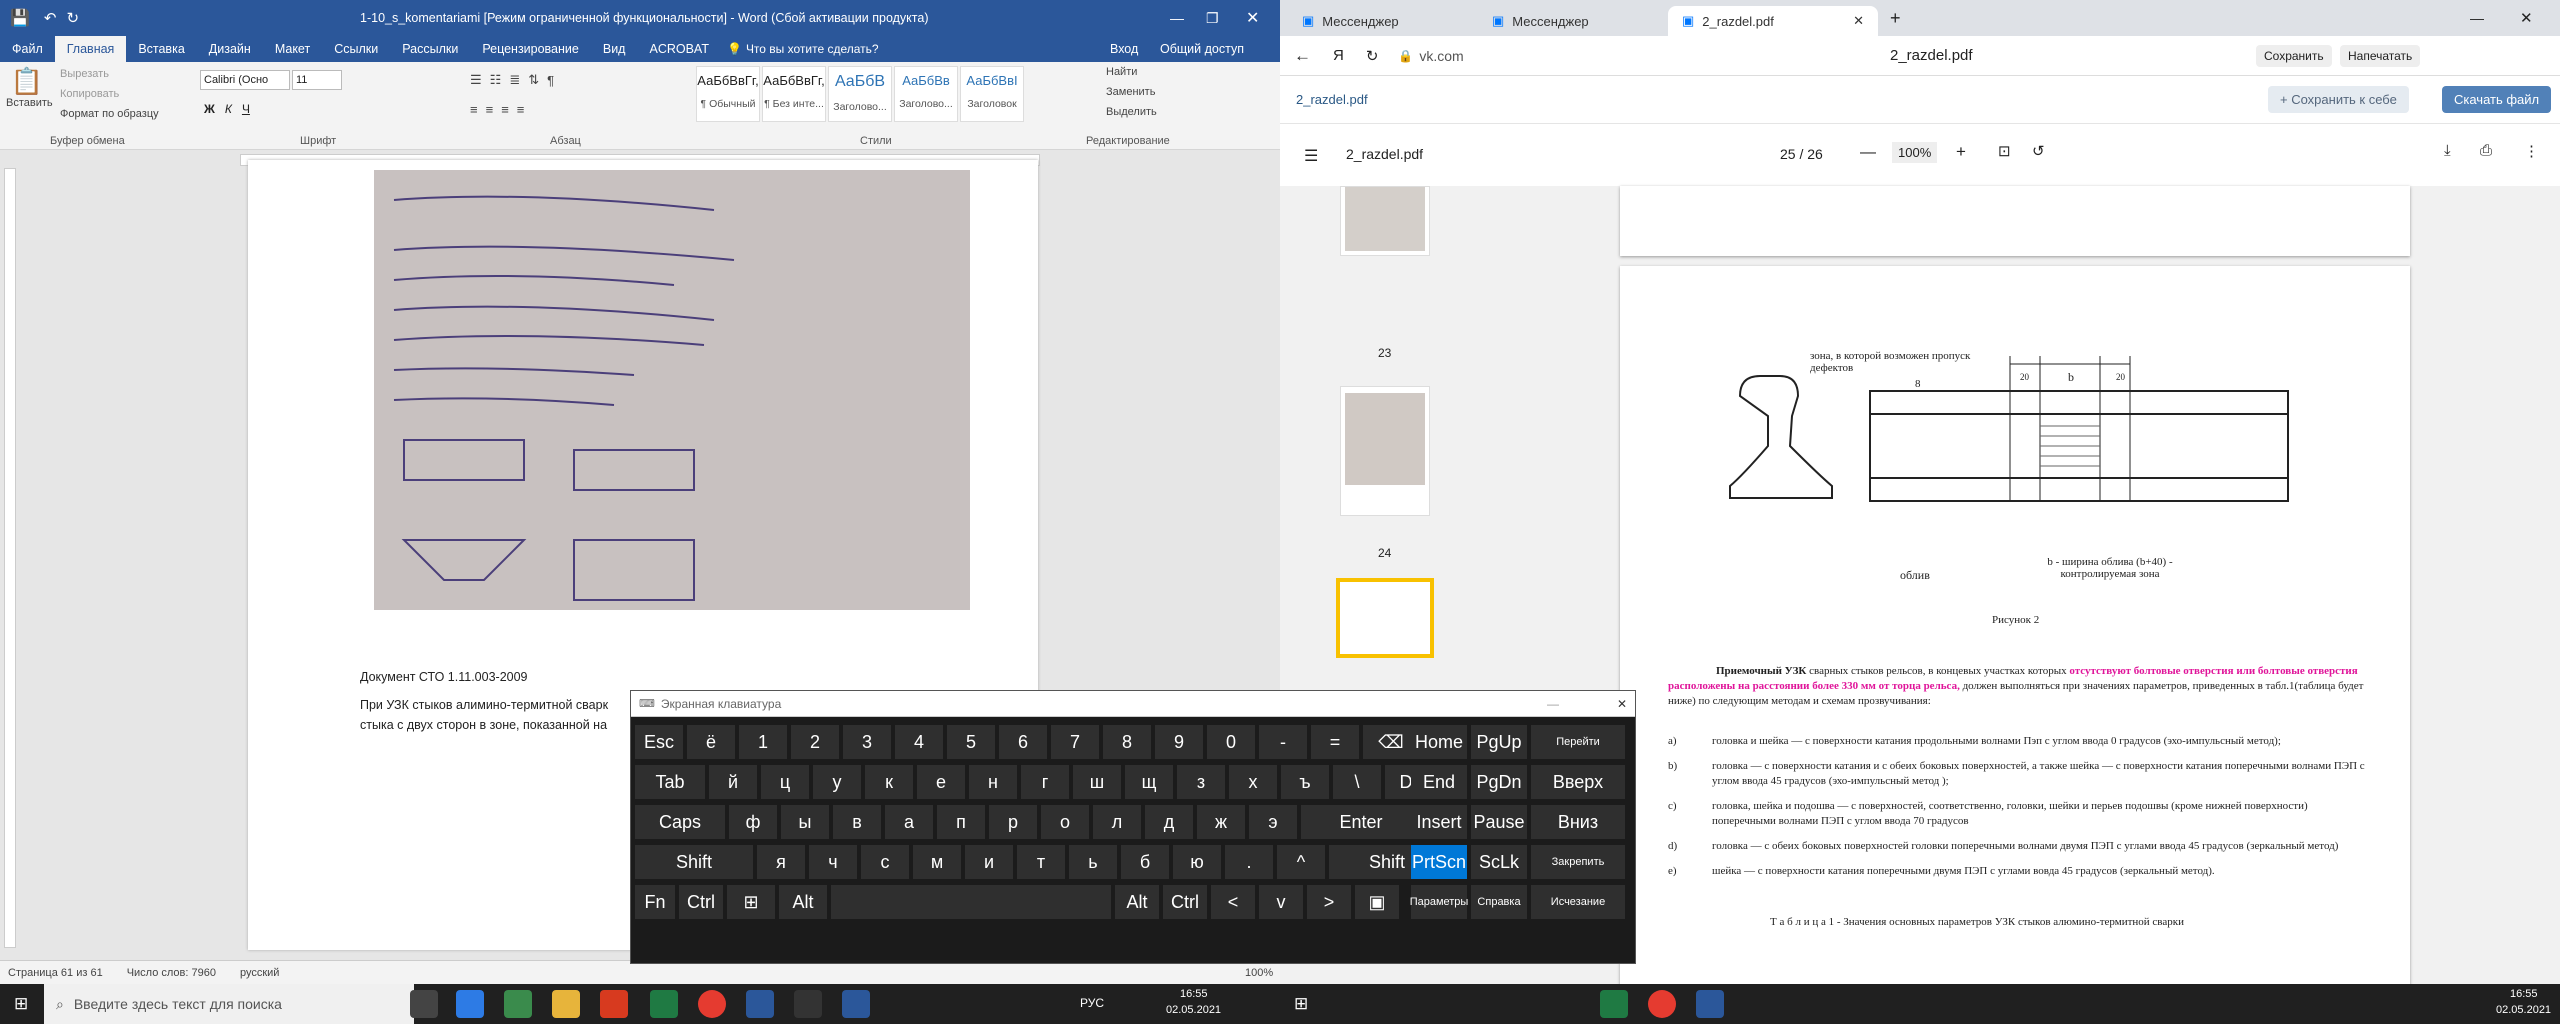 This screenshot has width=2560, height=1024. I want to click on key-⊞: ⊞, so click(751, 902).